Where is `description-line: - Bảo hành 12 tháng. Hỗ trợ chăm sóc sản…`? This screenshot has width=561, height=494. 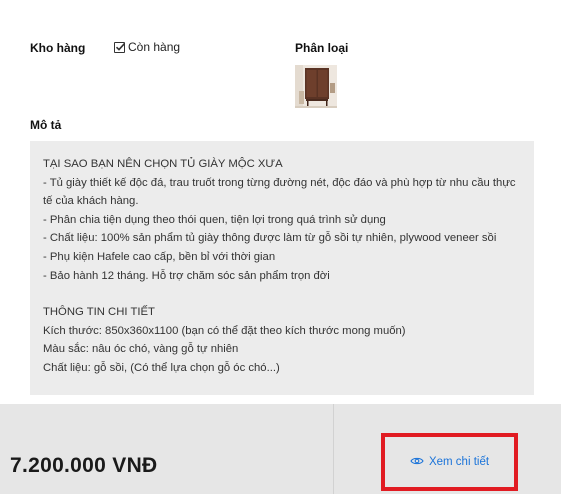
description-line: - Bảo hành 12 tháng. Hỗ trợ chăm sóc sản… is located at coordinates (186, 275).